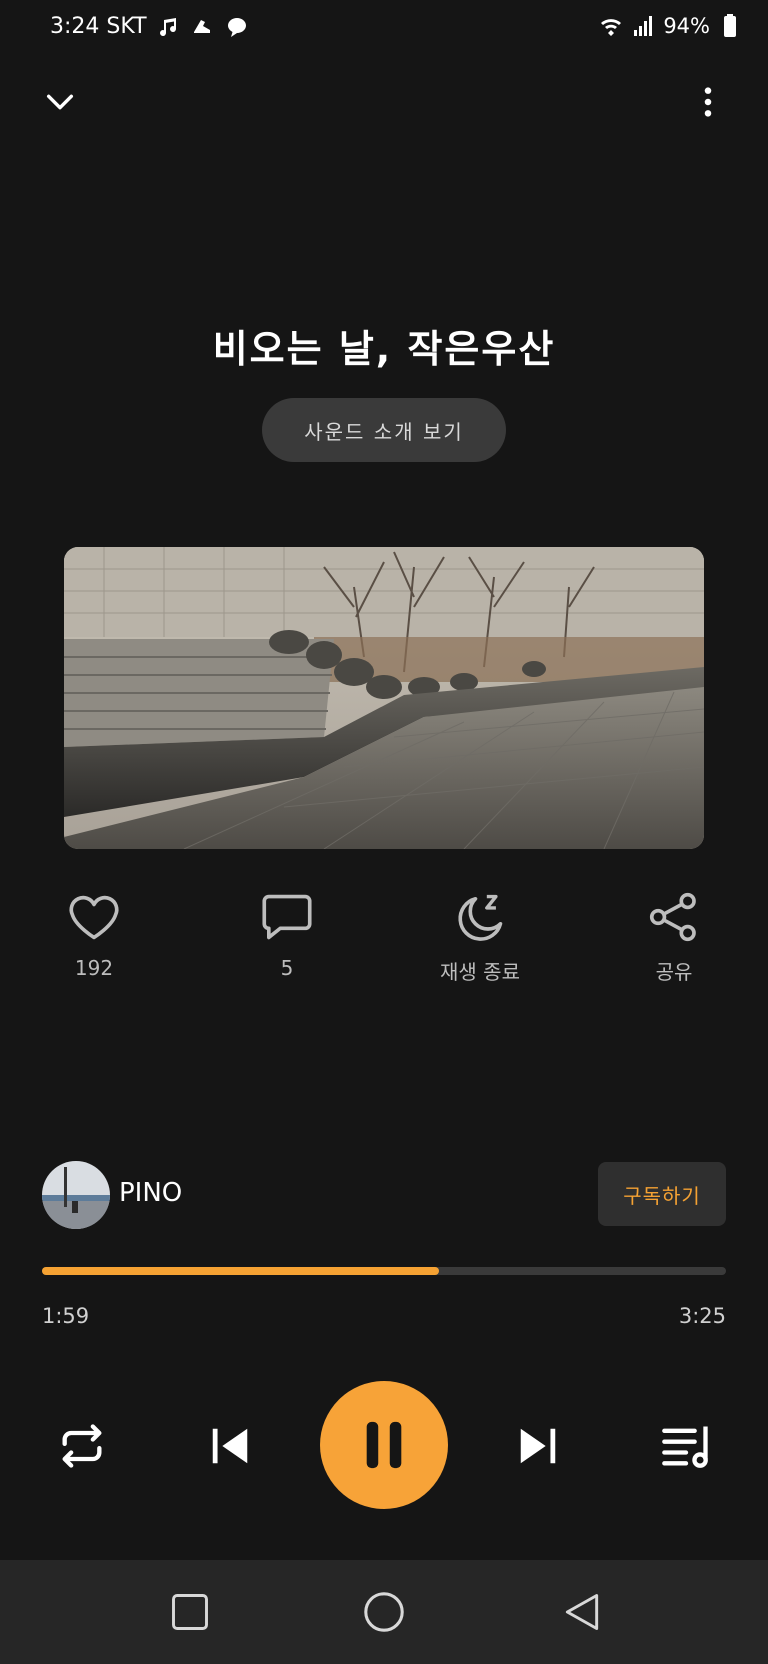 The height and width of the screenshot is (1664, 768). Describe the element at coordinates (672, 917) in the screenshot. I see `share-icon` at that location.